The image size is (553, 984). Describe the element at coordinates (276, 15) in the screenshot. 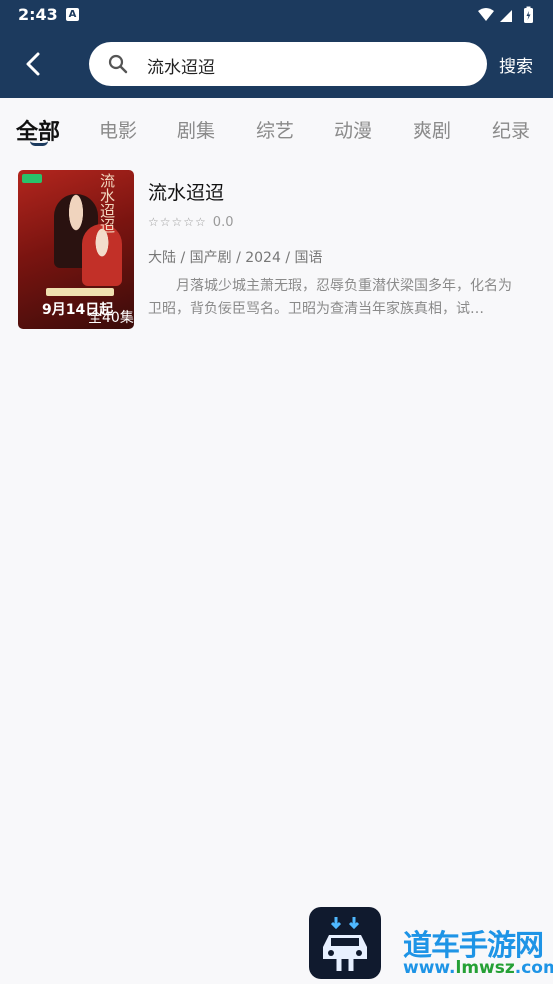

I see `status-bar: 2:43 A` at that location.